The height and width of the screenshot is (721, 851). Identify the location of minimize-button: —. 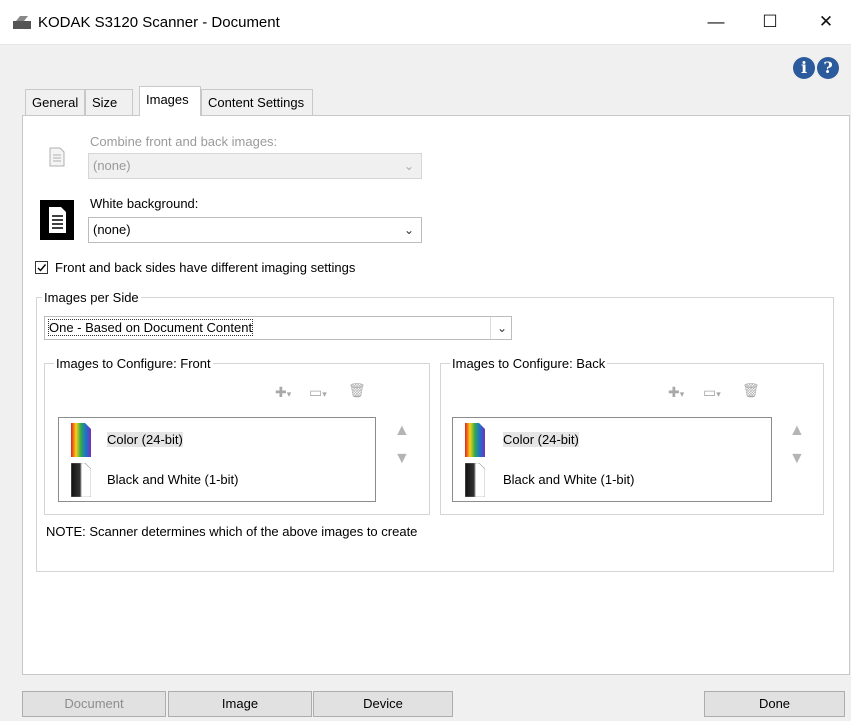
(716, 22).